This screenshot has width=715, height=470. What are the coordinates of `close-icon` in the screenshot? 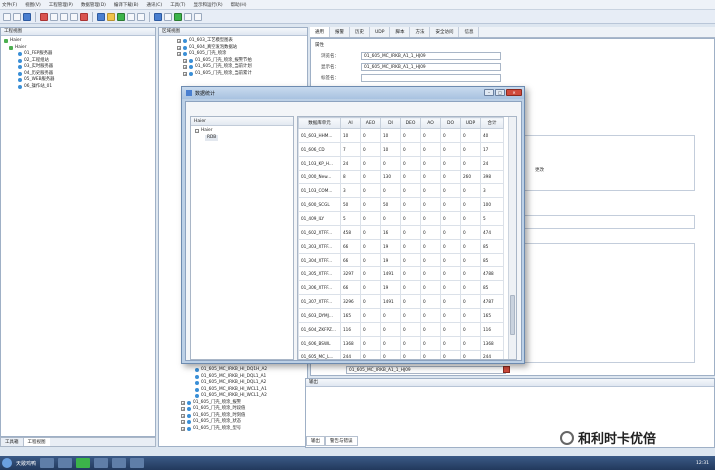 It's located at (506, 369).